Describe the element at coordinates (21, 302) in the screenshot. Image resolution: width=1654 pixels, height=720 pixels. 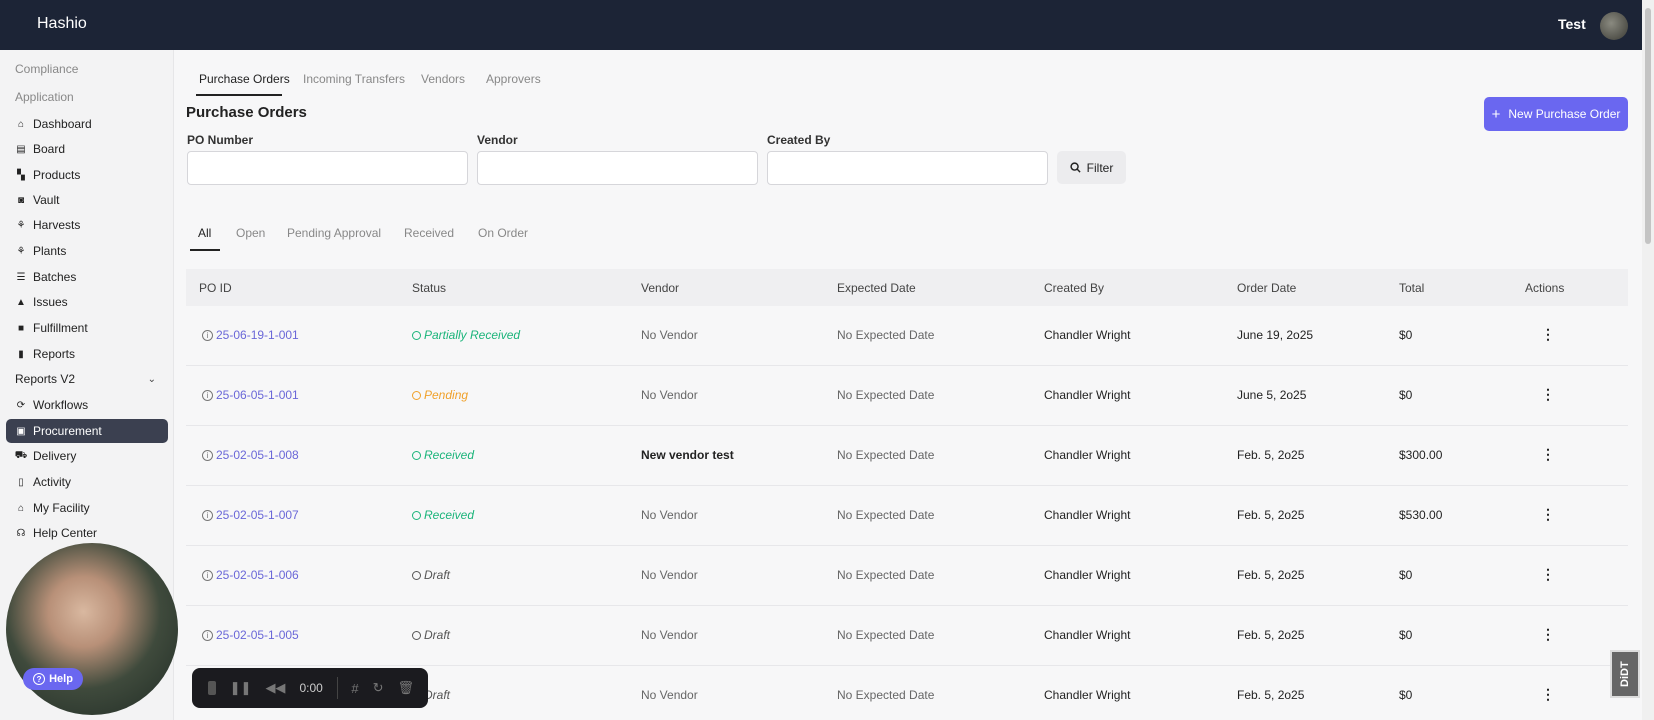
I see `warning-icon: ▲` at that location.